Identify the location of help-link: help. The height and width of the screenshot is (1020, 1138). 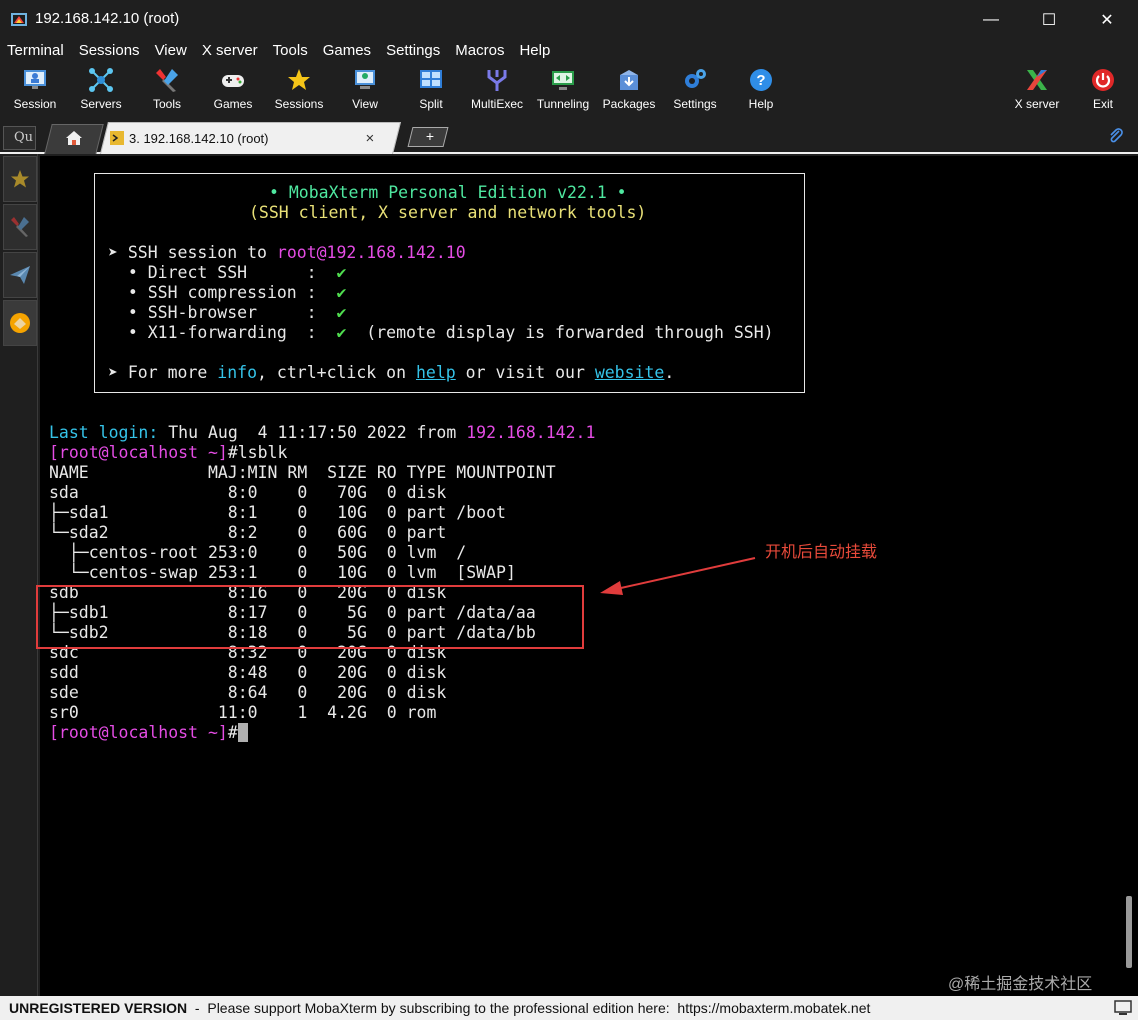
(436, 372).